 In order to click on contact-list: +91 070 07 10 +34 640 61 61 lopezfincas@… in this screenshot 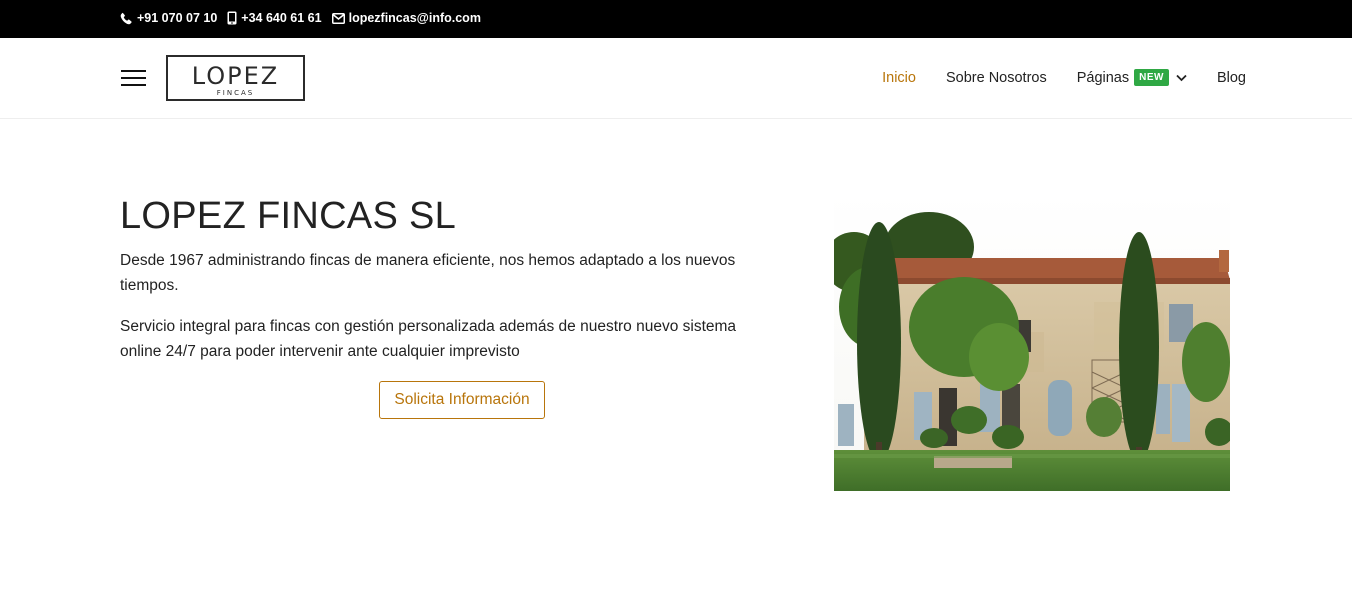, I will do `click(300, 18)`.